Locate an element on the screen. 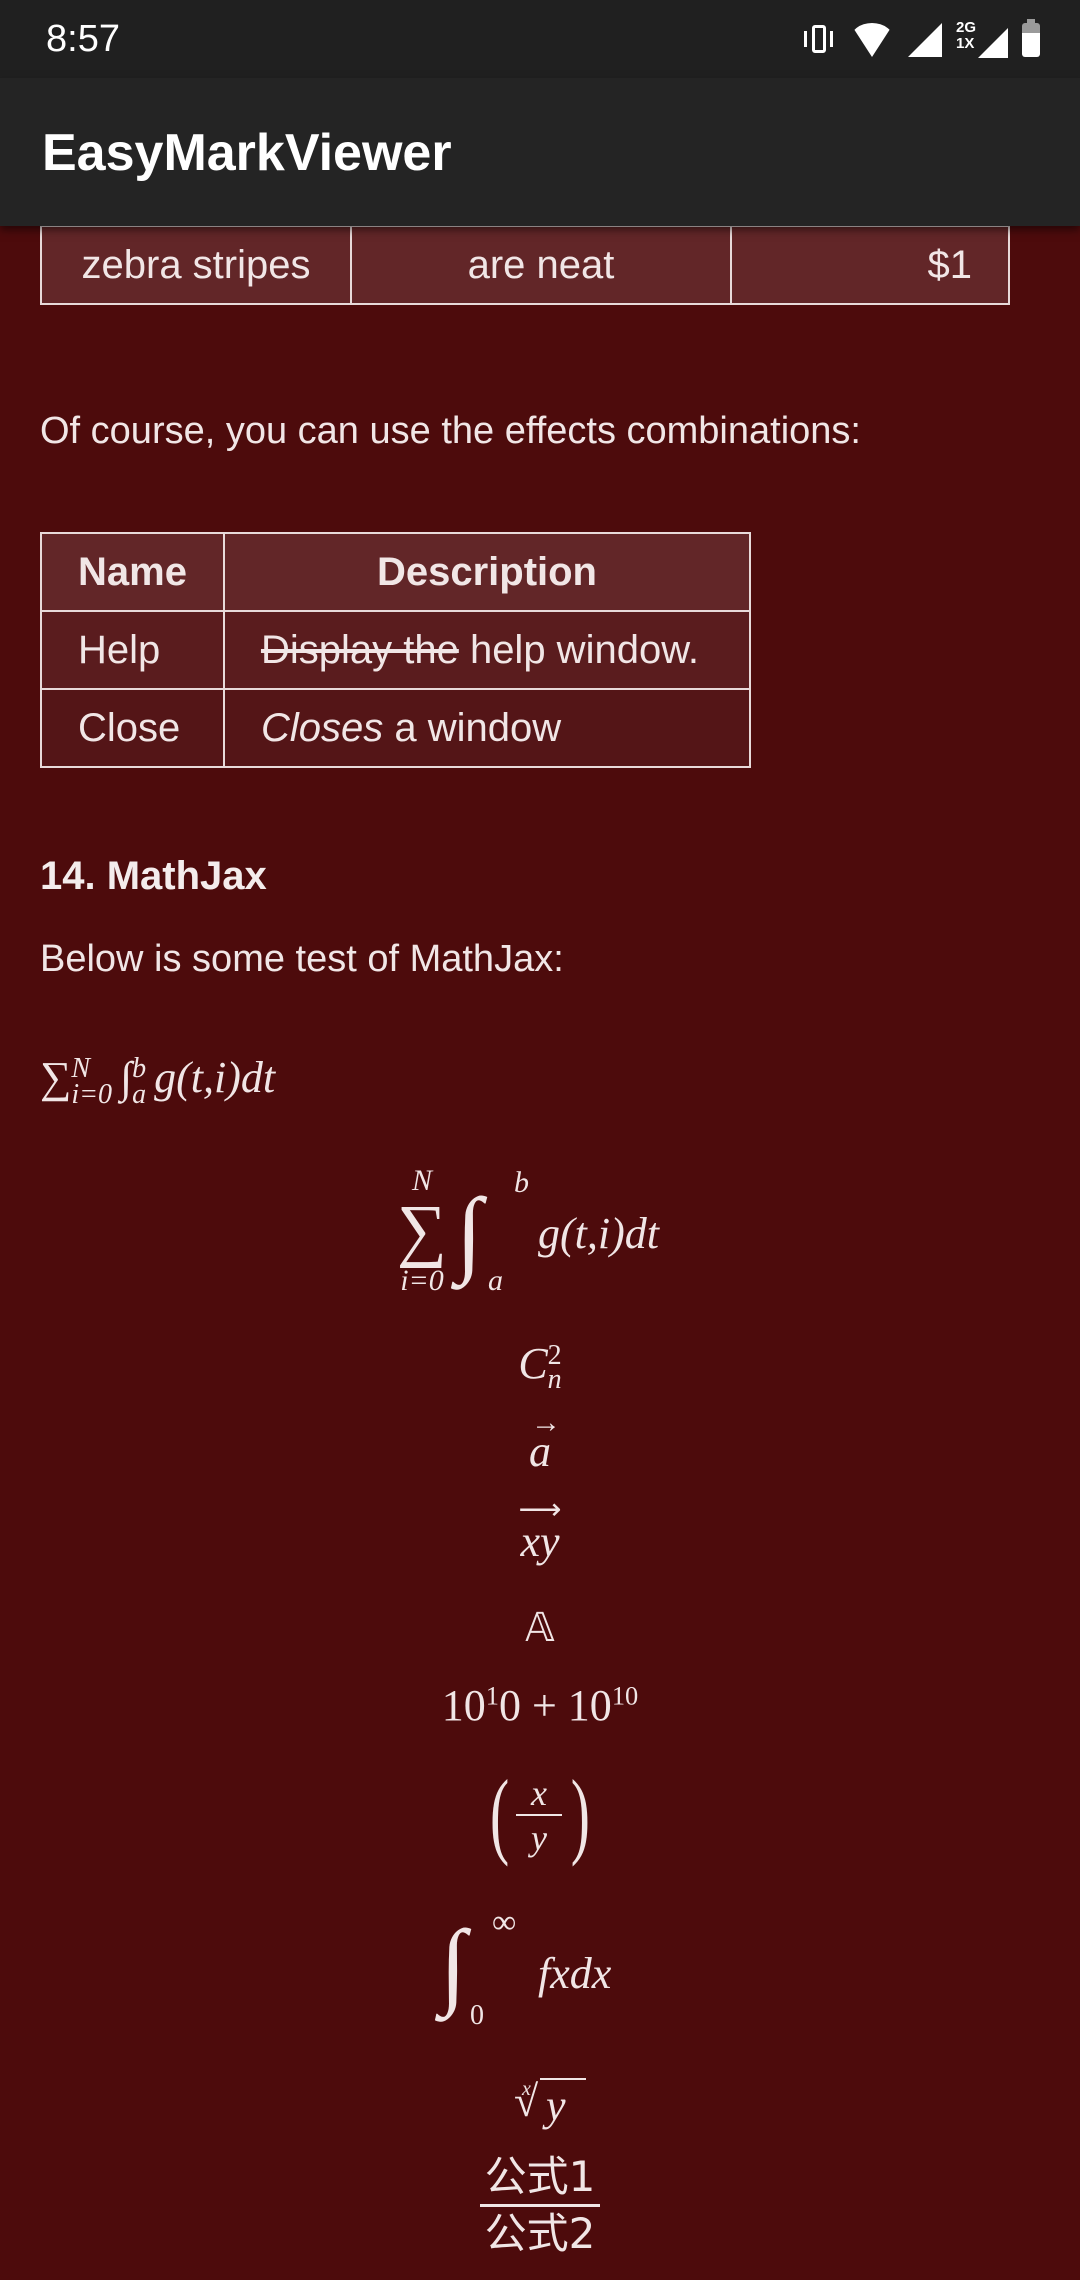 The image size is (1080, 2280). status-icons: 2G 1X is located at coordinates (922, 40).